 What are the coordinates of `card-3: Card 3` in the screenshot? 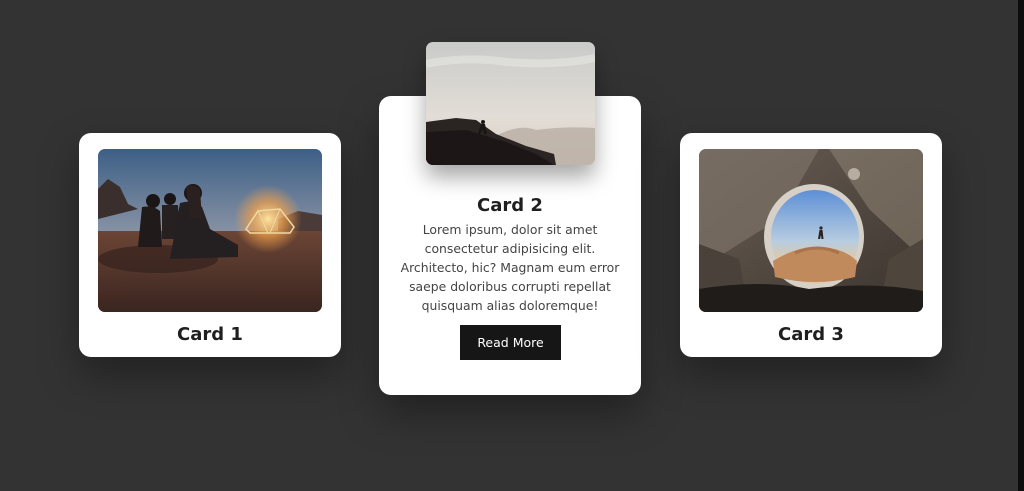 It's located at (811, 245).